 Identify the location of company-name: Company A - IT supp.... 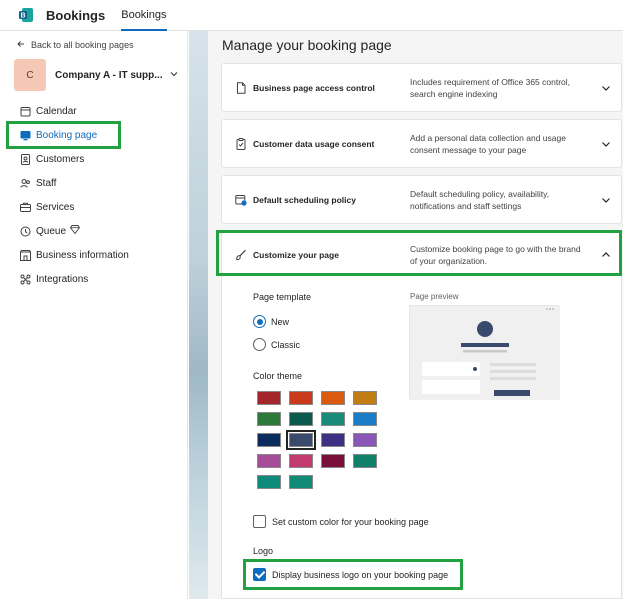
(109, 75).